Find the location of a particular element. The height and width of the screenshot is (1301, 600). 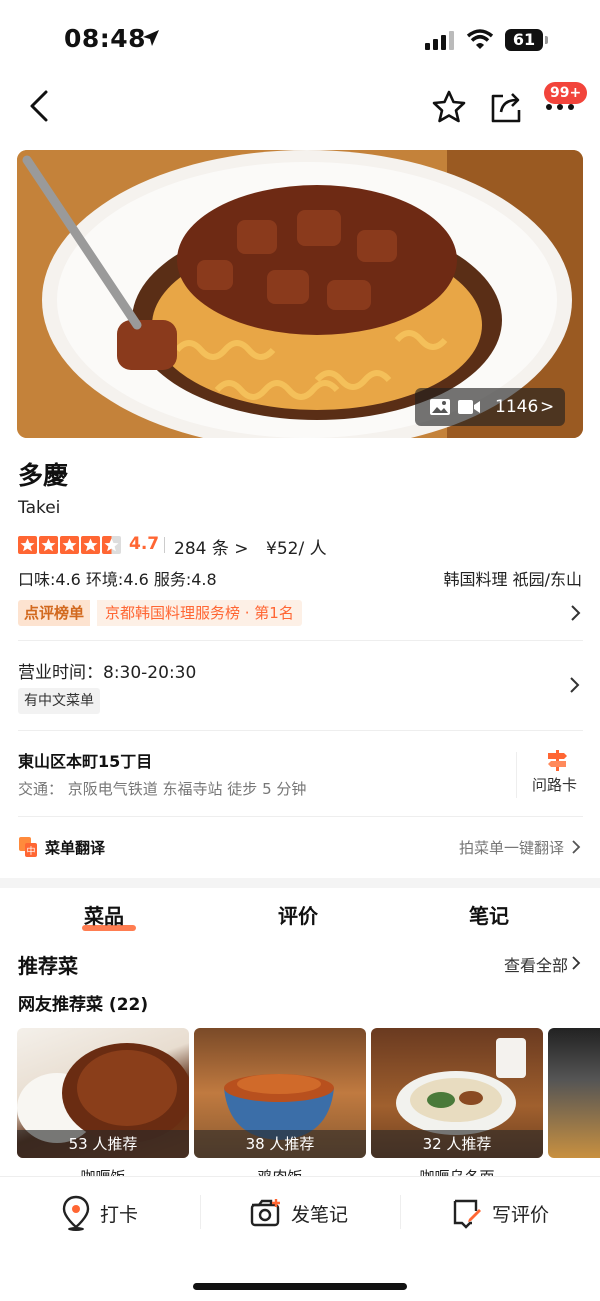

ranking-row: 点评榜单 京都韩国料理服务榜 · 第1名 is located at coordinates (300, 613).